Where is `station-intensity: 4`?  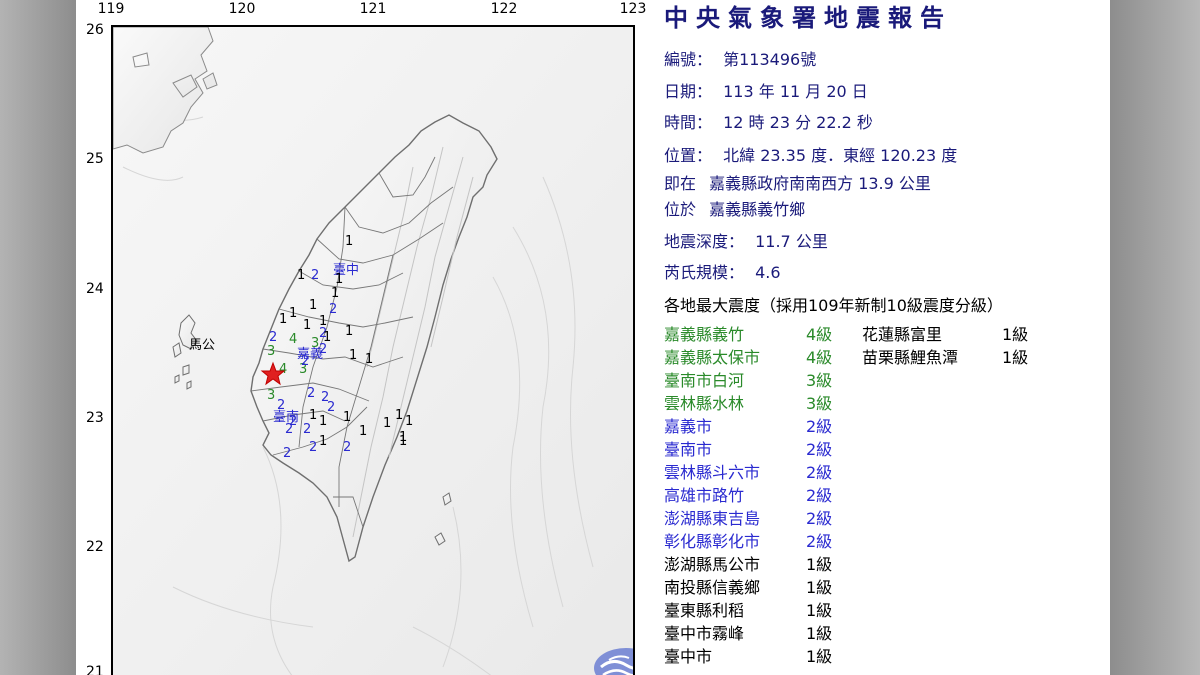 station-intensity: 4 is located at coordinates (293, 339).